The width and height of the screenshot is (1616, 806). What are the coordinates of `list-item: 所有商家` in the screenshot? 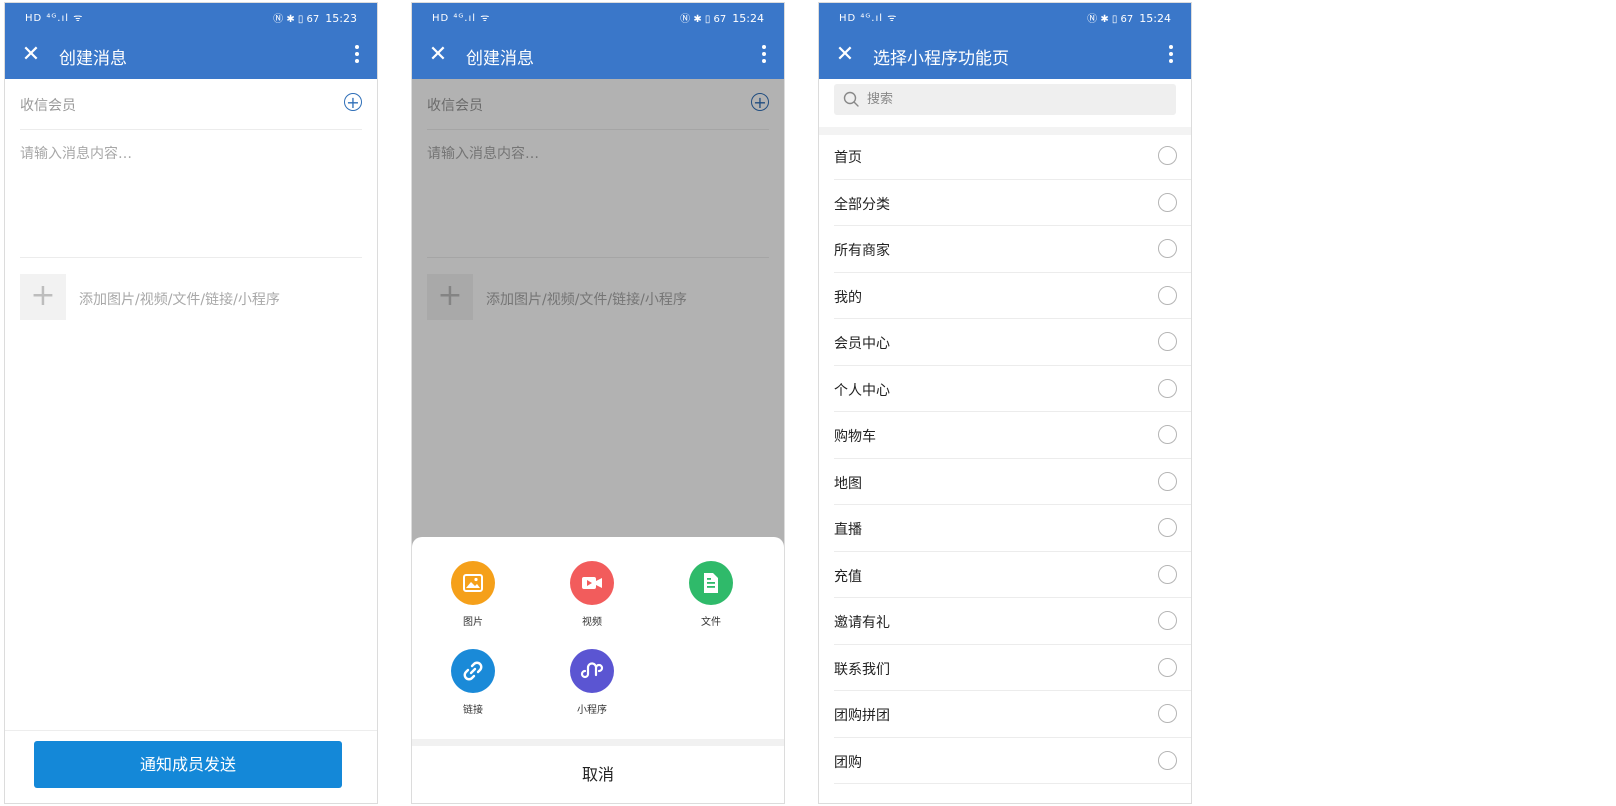 It's located at (1012, 249).